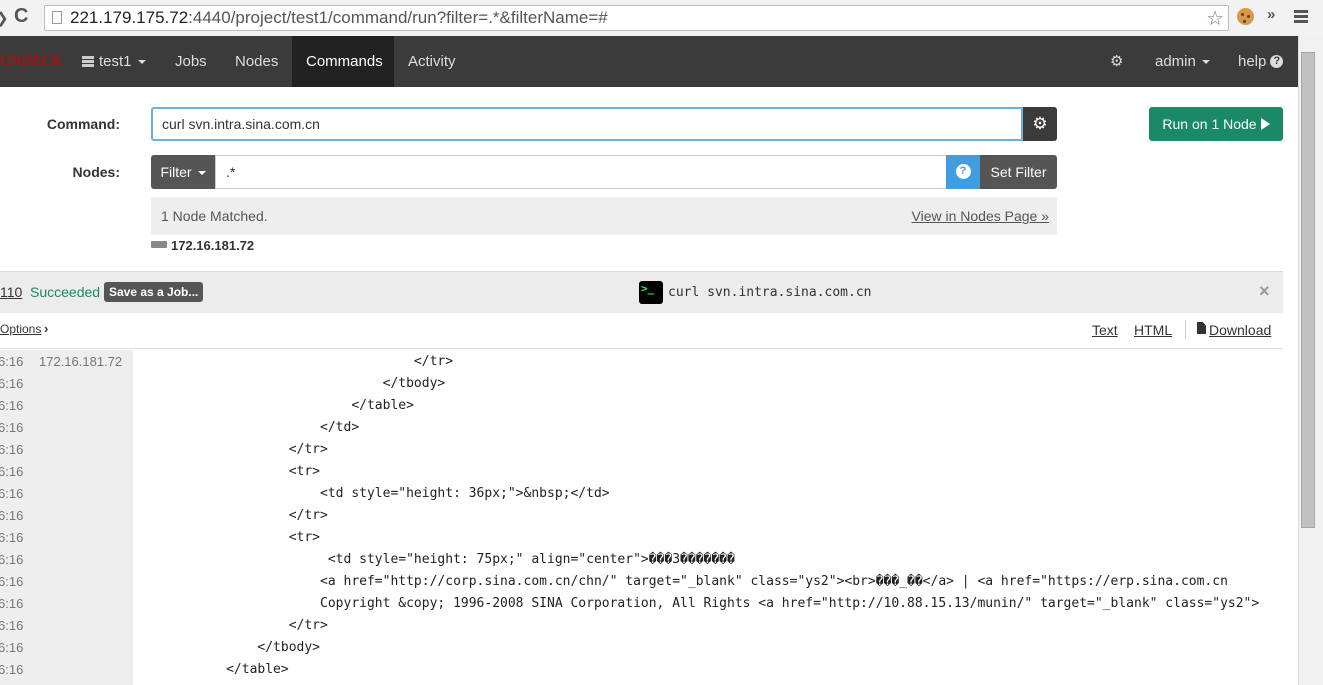 This screenshot has height=685, width=1323. What do you see at coordinates (1182, 61) in the screenshot?
I see `user-menu: admin` at bounding box center [1182, 61].